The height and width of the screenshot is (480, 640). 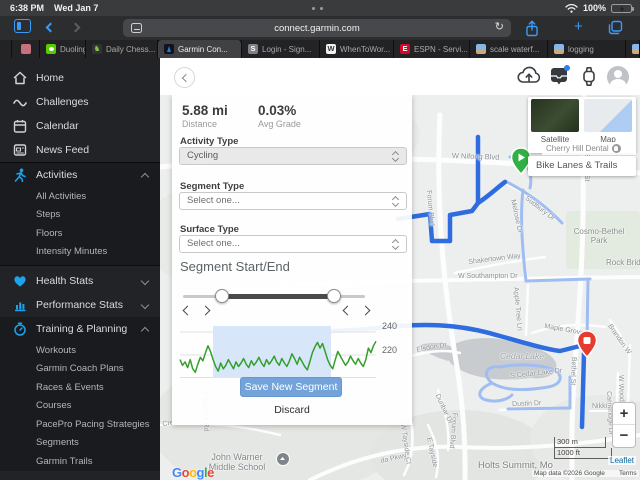 I want to click on notification-badge, so click(x=567, y=68).